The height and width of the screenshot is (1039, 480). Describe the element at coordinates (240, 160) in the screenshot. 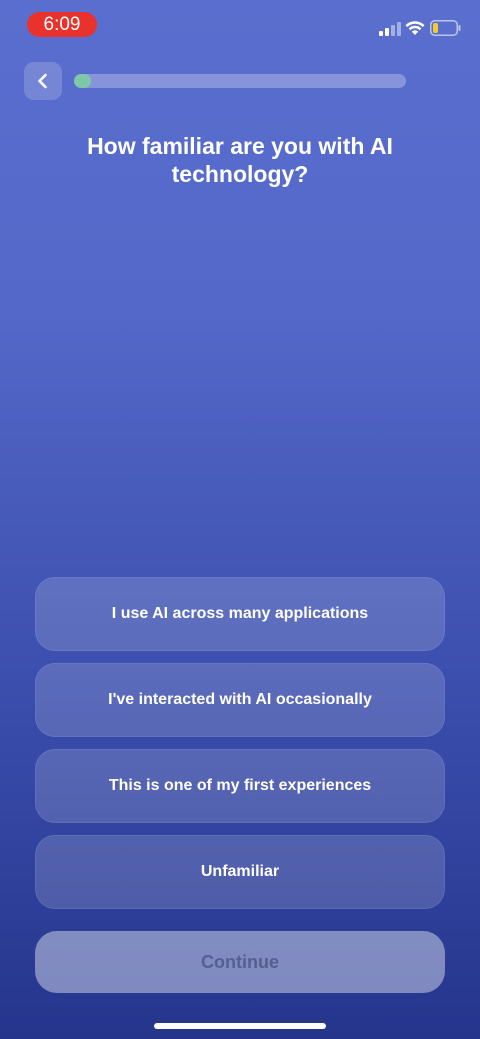

I see `question-title: How familiar are you with AI technology?` at that location.